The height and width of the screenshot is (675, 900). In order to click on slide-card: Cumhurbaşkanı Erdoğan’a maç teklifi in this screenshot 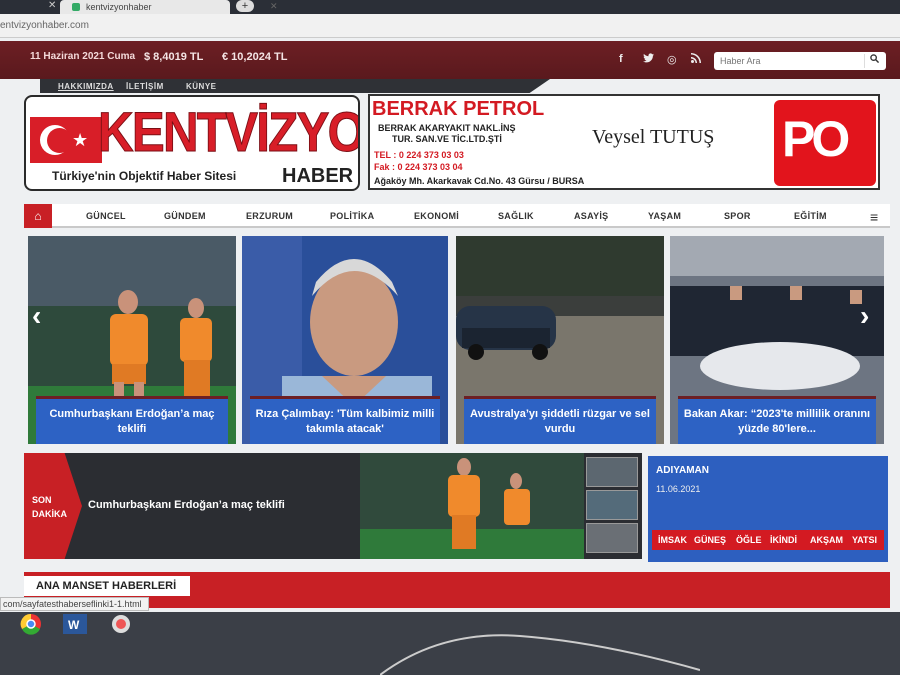, I will do `click(132, 340)`.